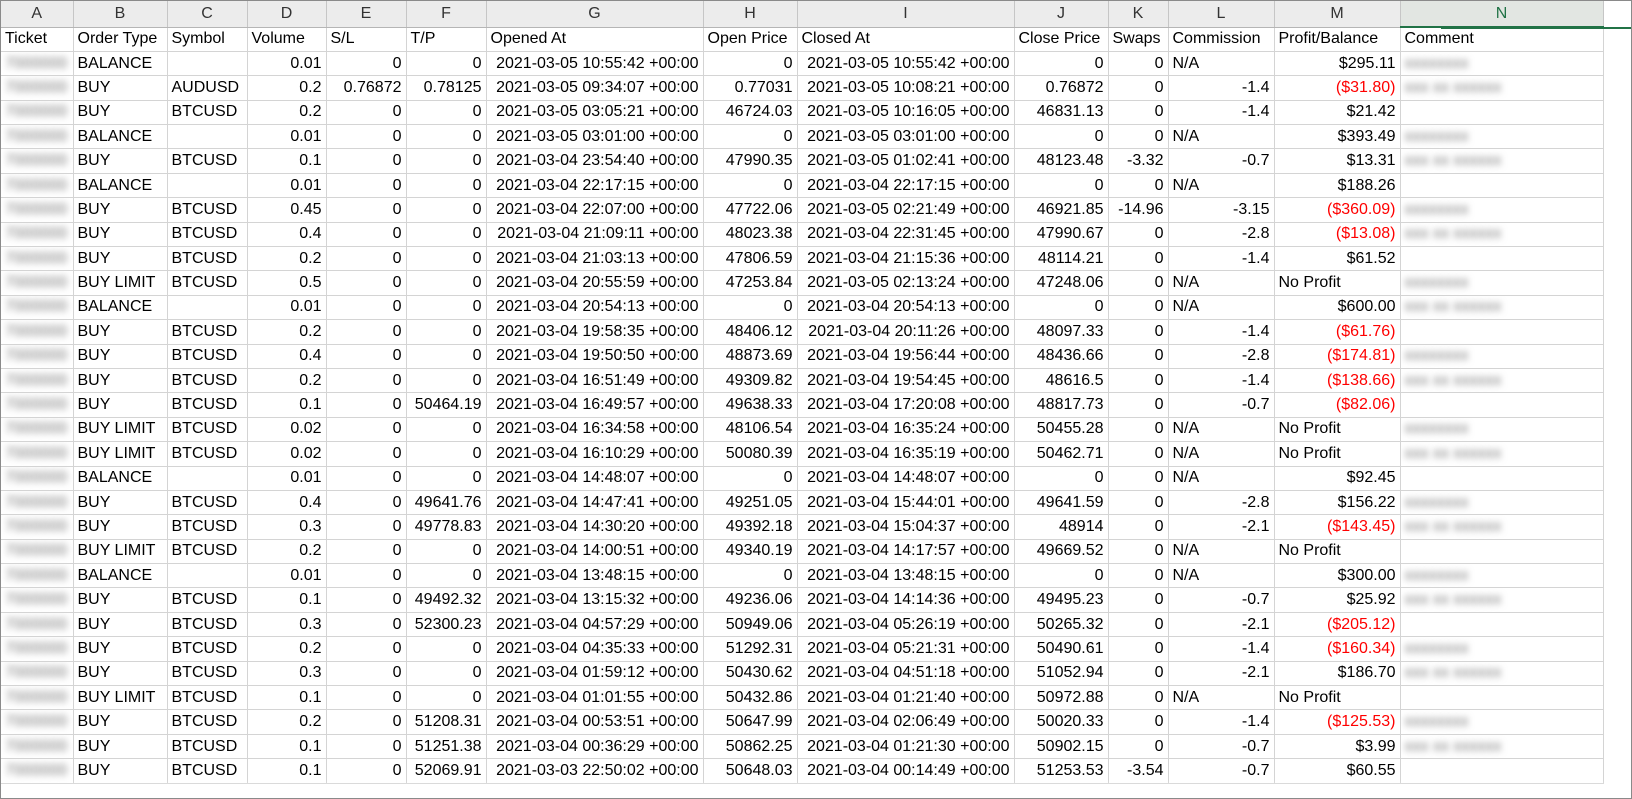 The height and width of the screenshot is (799, 1632). What do you see at coordinates (750, 332) in the screenshot?
I see `table-cell: 48406.12` at bounding box center [750, 332].